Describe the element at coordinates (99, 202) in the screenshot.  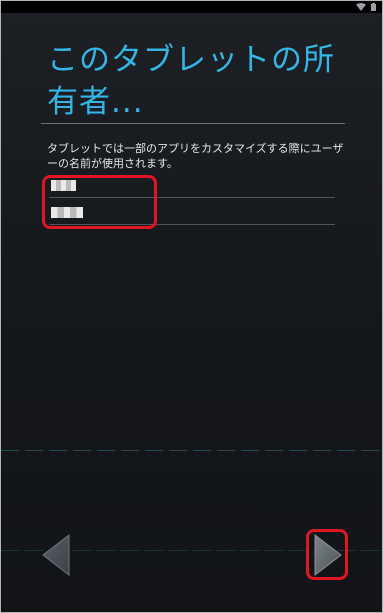
I see `name-fields-highlight` at that location.